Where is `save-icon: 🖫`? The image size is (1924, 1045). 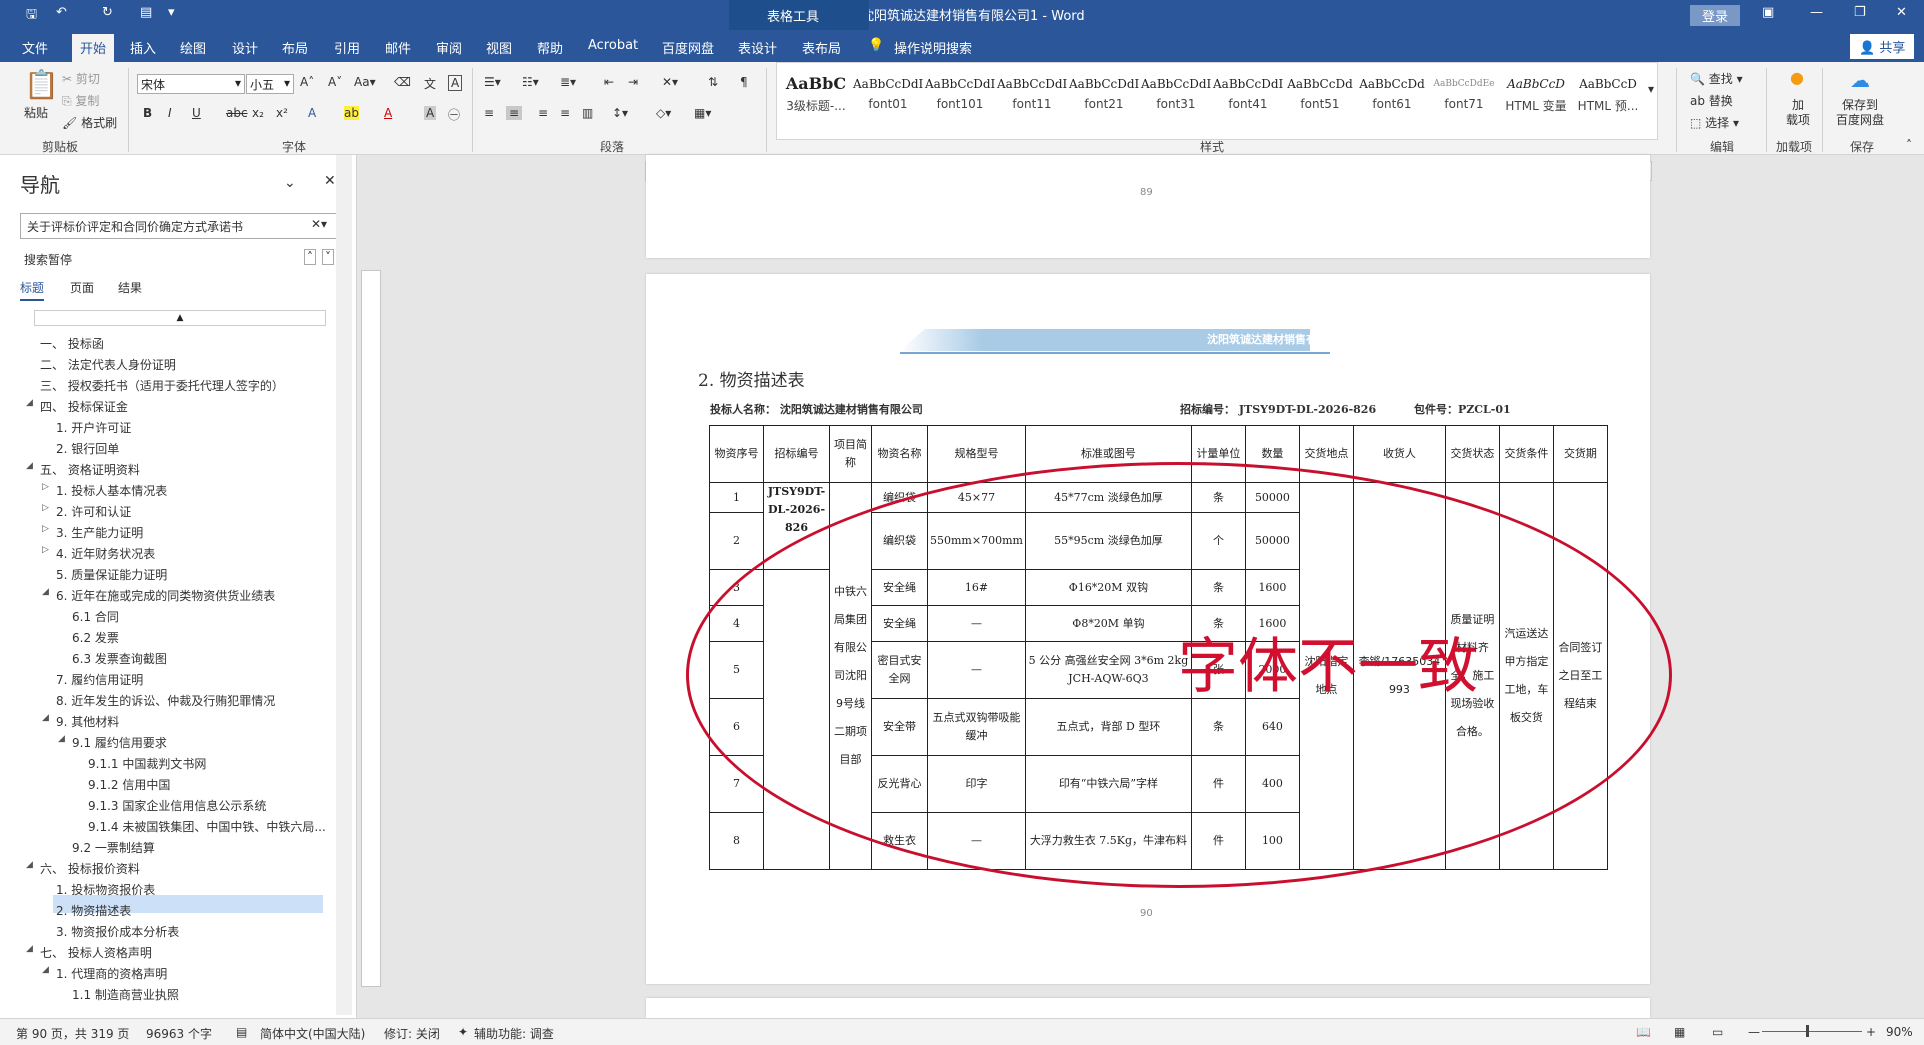
save-icon: 🖫 is located at coordinates (31, 16).